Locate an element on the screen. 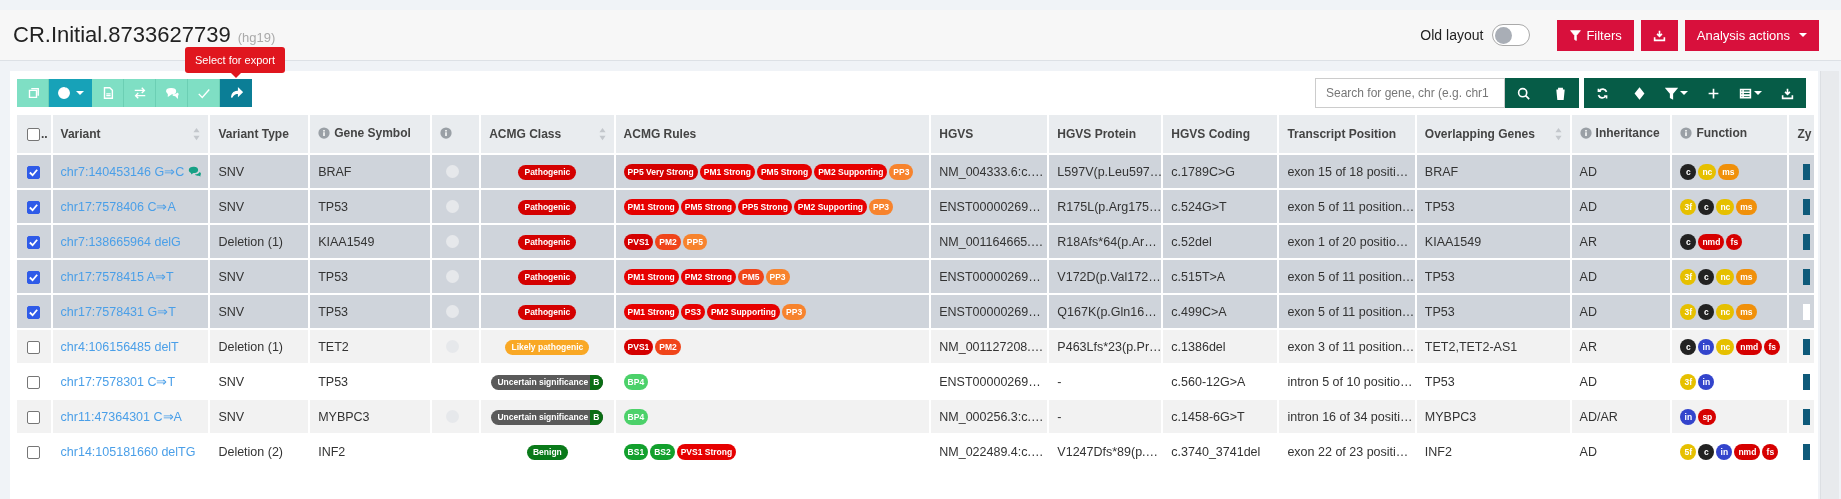  select-all-checkbox is located at coordinates (33, 134).